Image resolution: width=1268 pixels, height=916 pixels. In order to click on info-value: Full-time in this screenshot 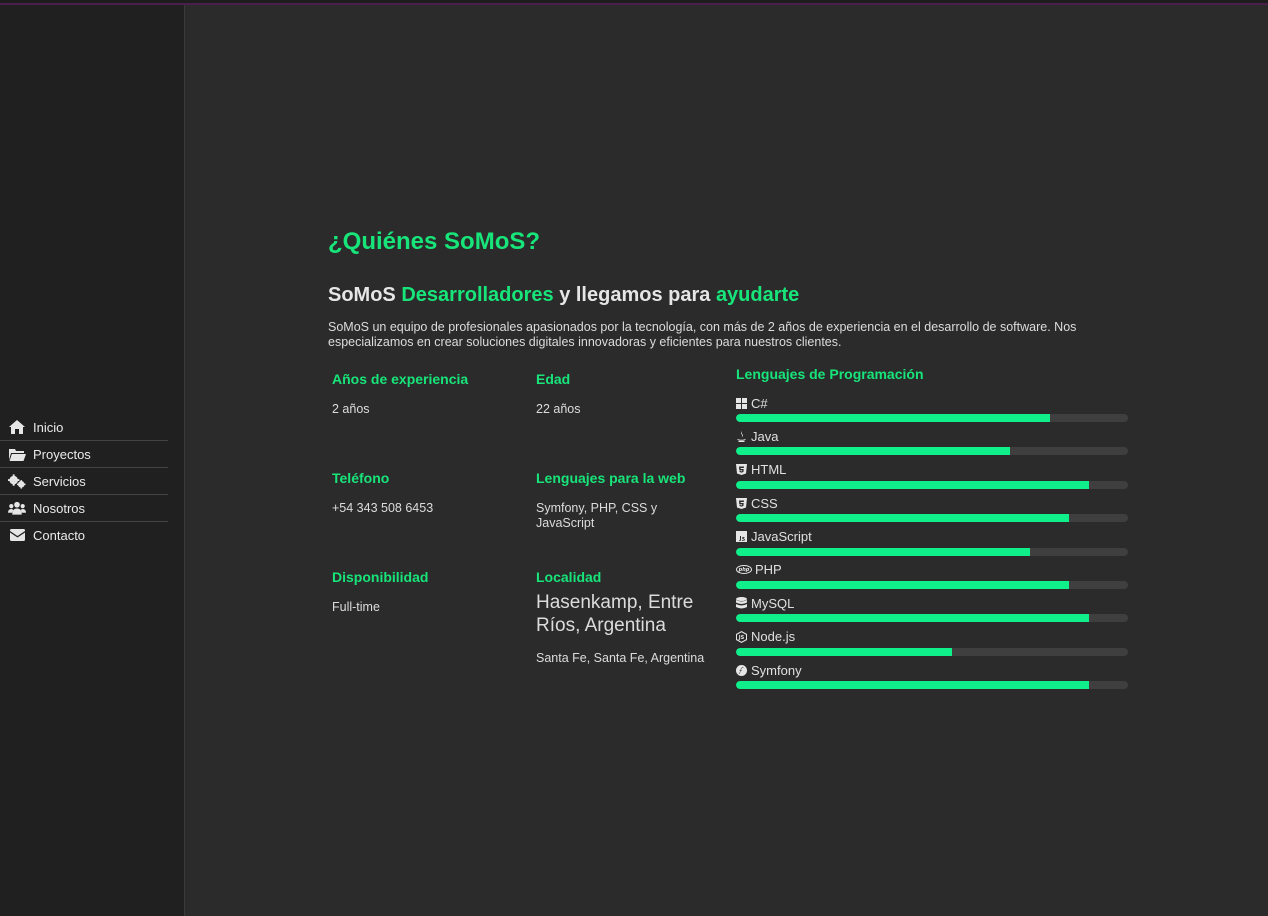, I will do `click(356, 607)`.